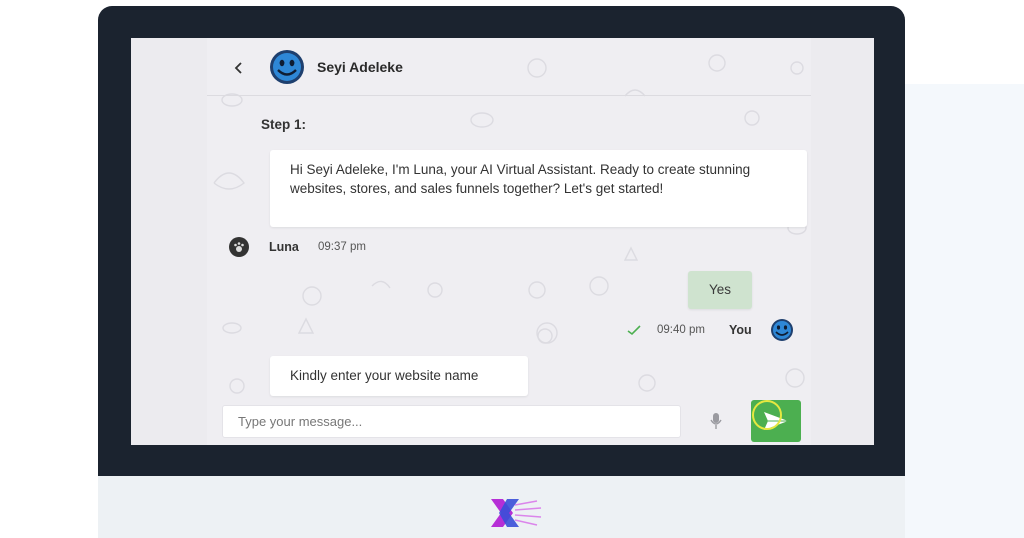  I want to click on background-panel, so click(964, 311).